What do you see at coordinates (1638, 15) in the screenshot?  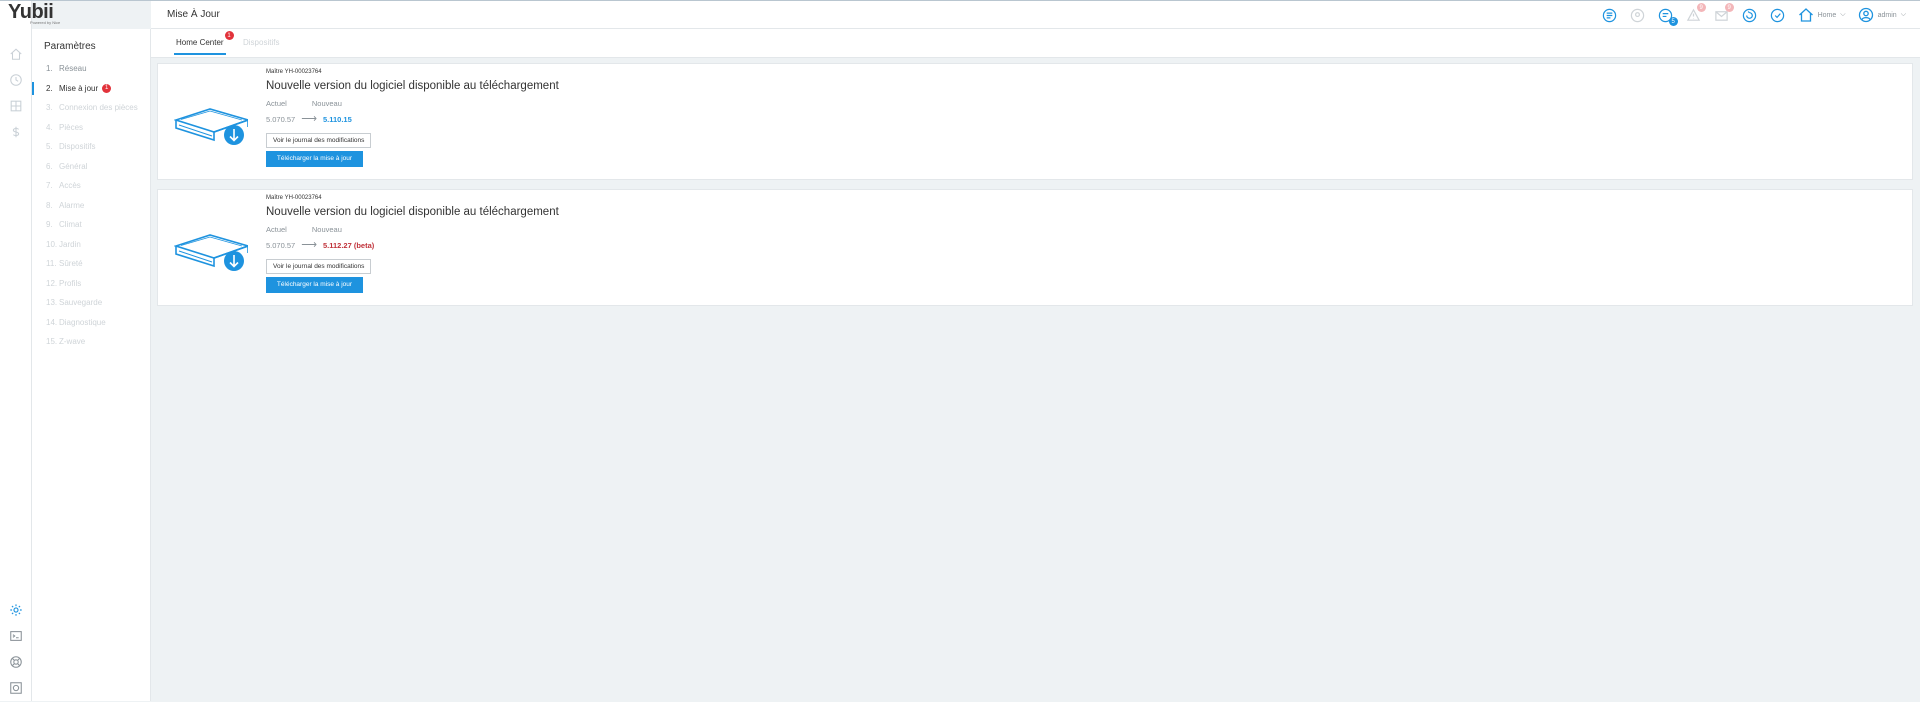 I see `user-status-icon` at bounding box center [1638, 15].